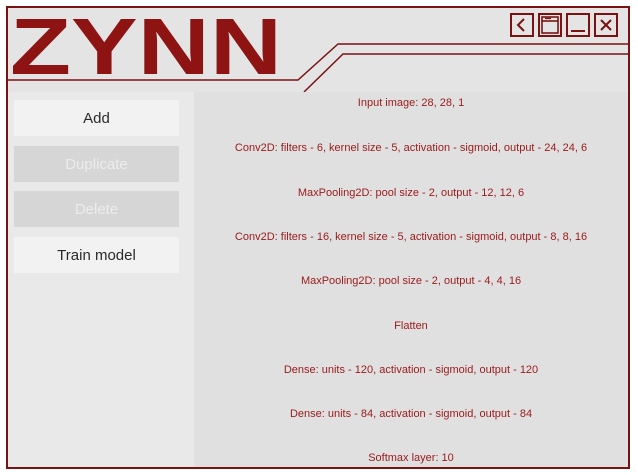  I want to click on delete-button: Delete, so click(96, 209).